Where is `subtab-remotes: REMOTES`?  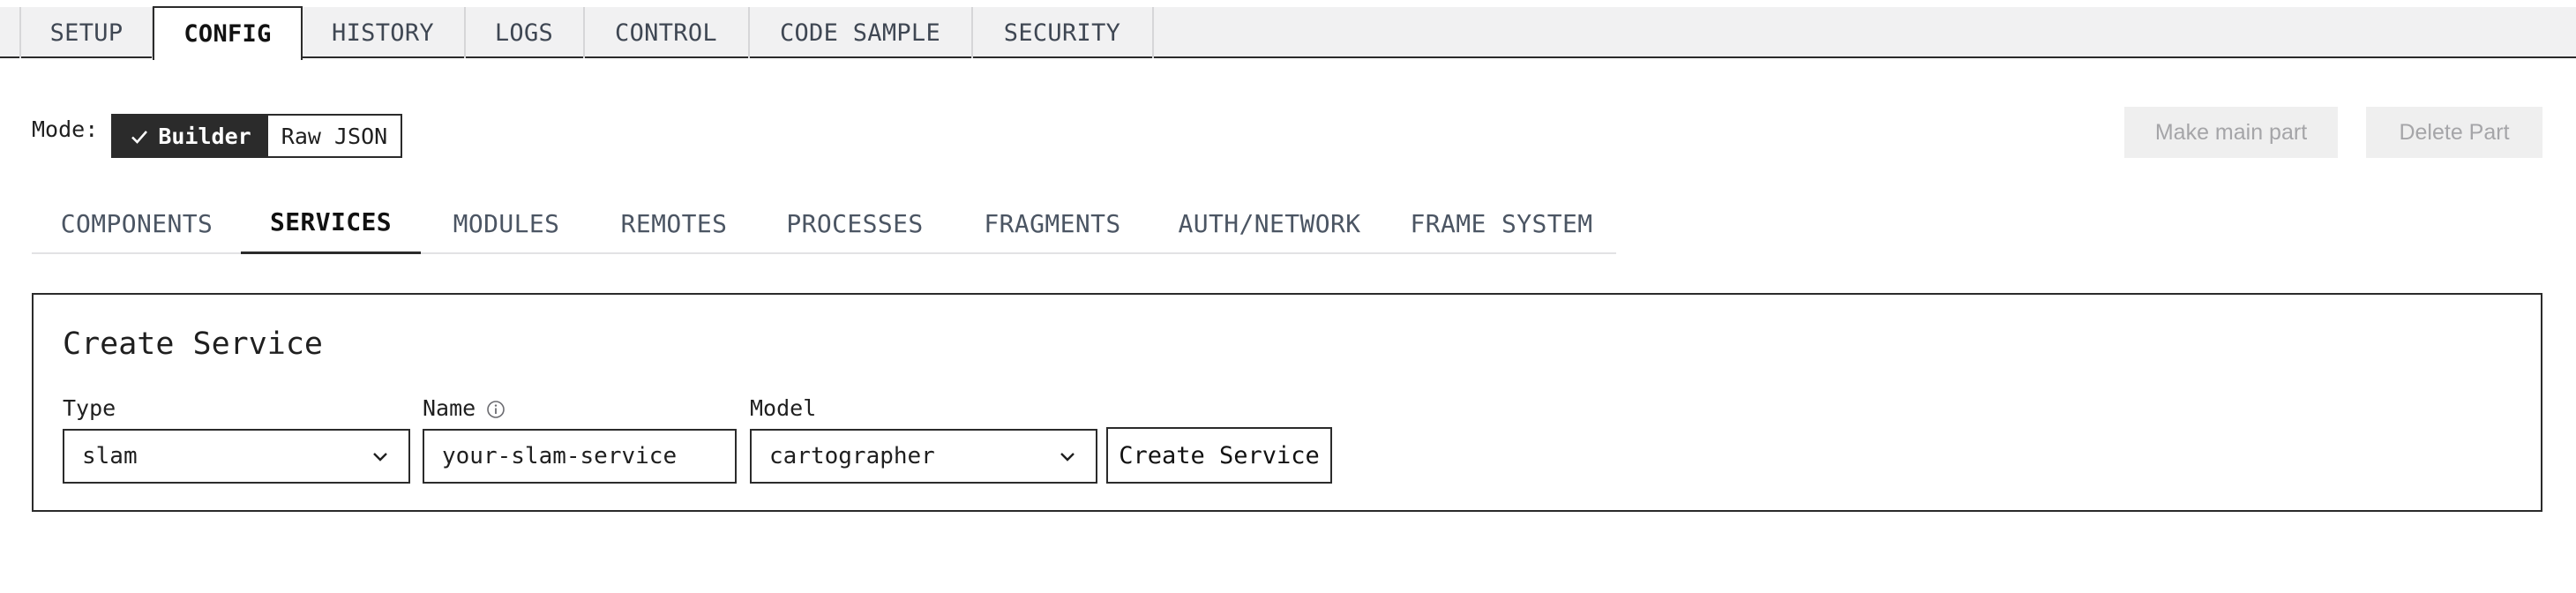
subtab-remotes: REMOTES is located at coordinates (674, 223).